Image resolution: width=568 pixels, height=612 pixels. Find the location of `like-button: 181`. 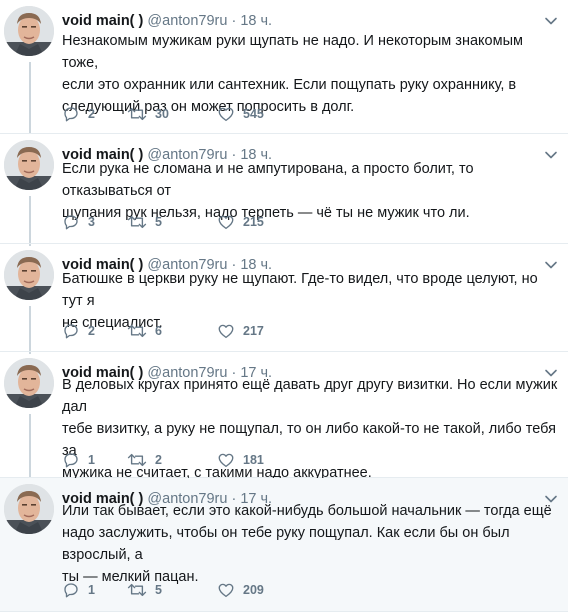

like-button: 181 is located at coordinates (257, 460).